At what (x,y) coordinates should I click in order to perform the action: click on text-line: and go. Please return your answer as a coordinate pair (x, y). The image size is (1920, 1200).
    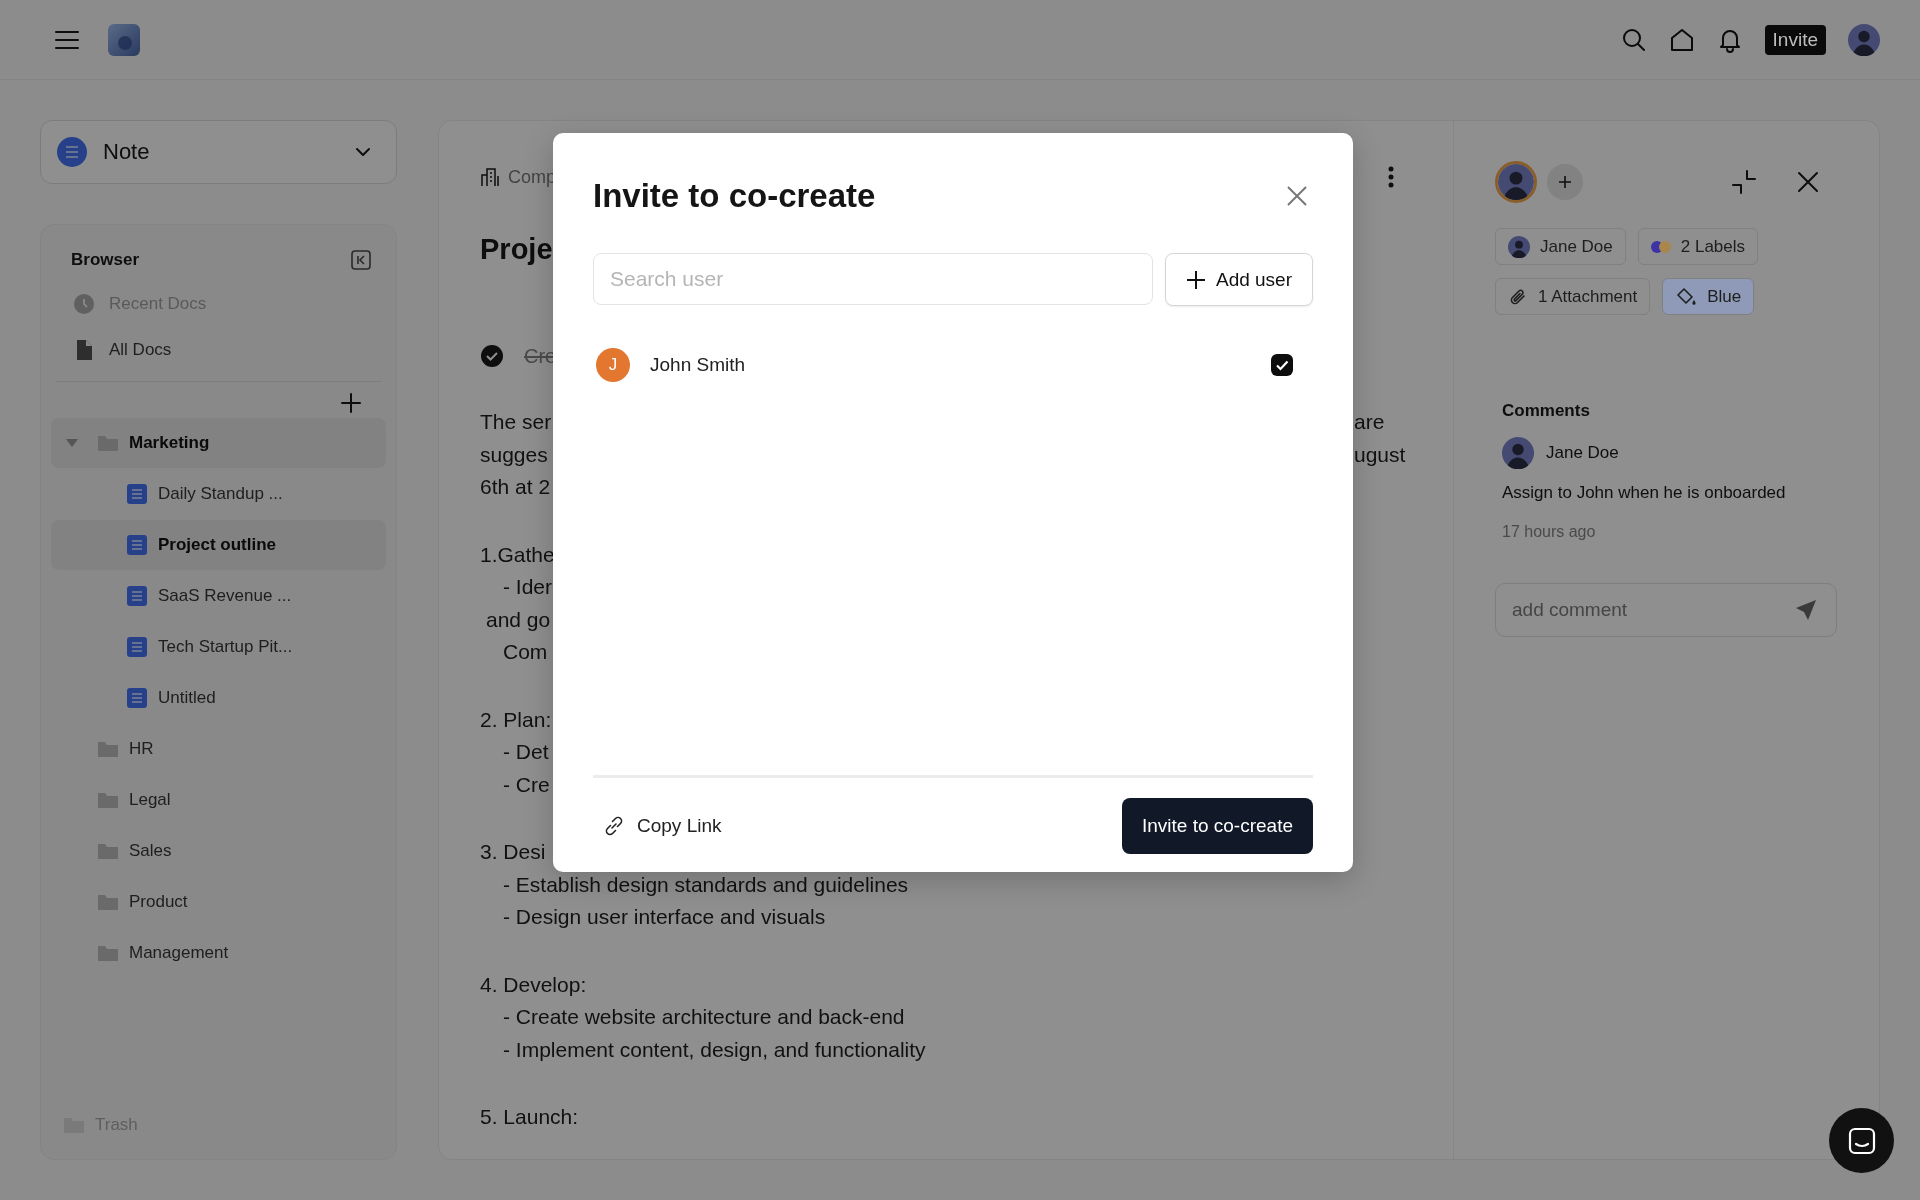
    Looking at the image, I should click on (518, 619).